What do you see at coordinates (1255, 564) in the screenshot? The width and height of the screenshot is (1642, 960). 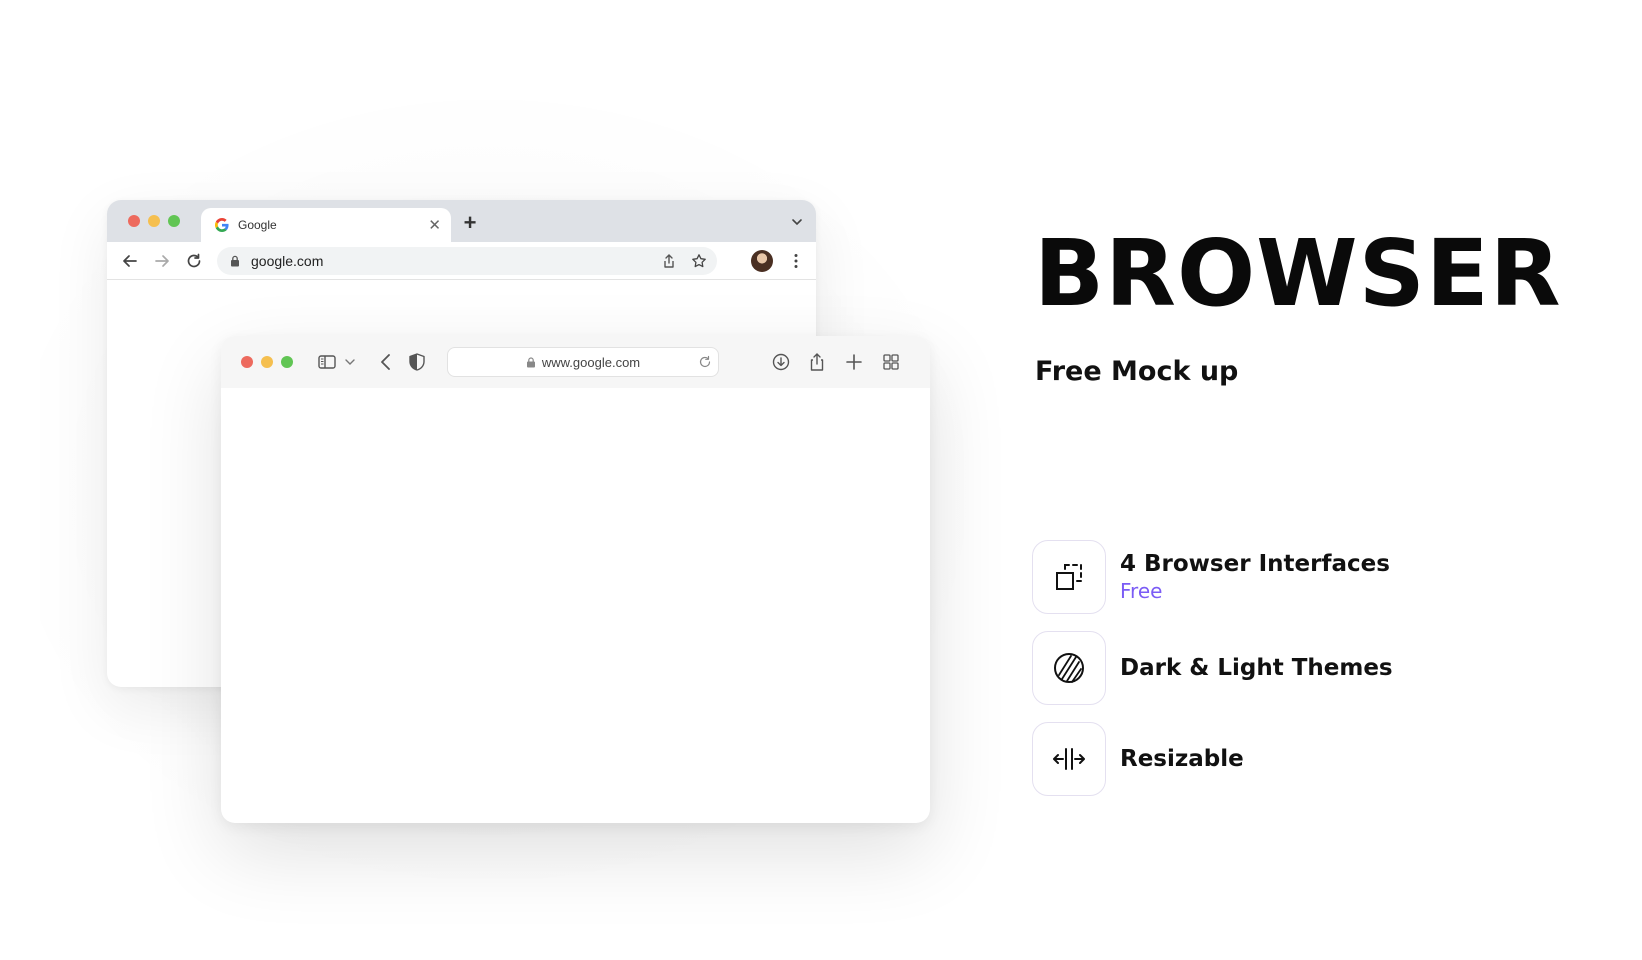 I see `feature-label: 4 Browser Interfaces` at bounding box center [1255, 564].